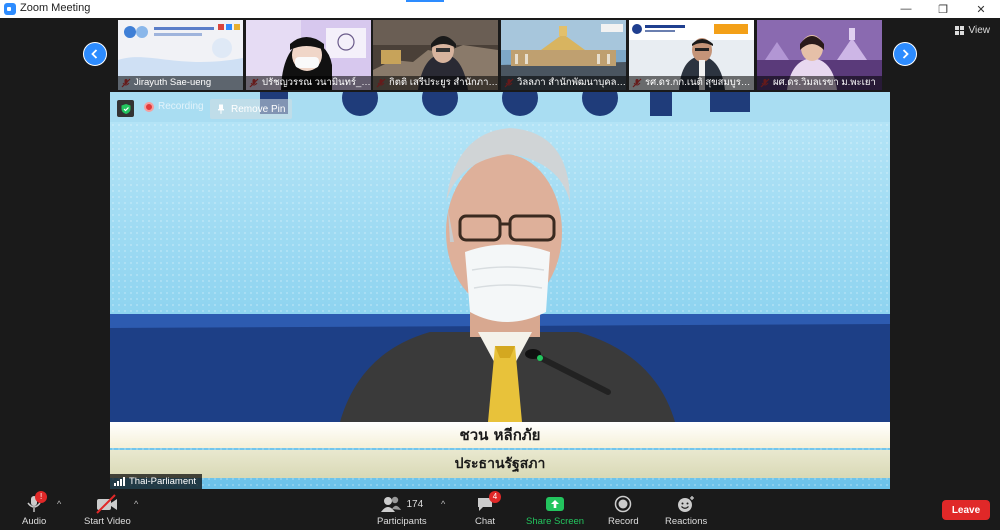 The height and width of the screenshot is (530, 1000). What do you see at coordinates (500, 464) in the screenshot?
I see `caption-speaker-title: ประธานรัฐสภา` at bounding box center [500, 464].